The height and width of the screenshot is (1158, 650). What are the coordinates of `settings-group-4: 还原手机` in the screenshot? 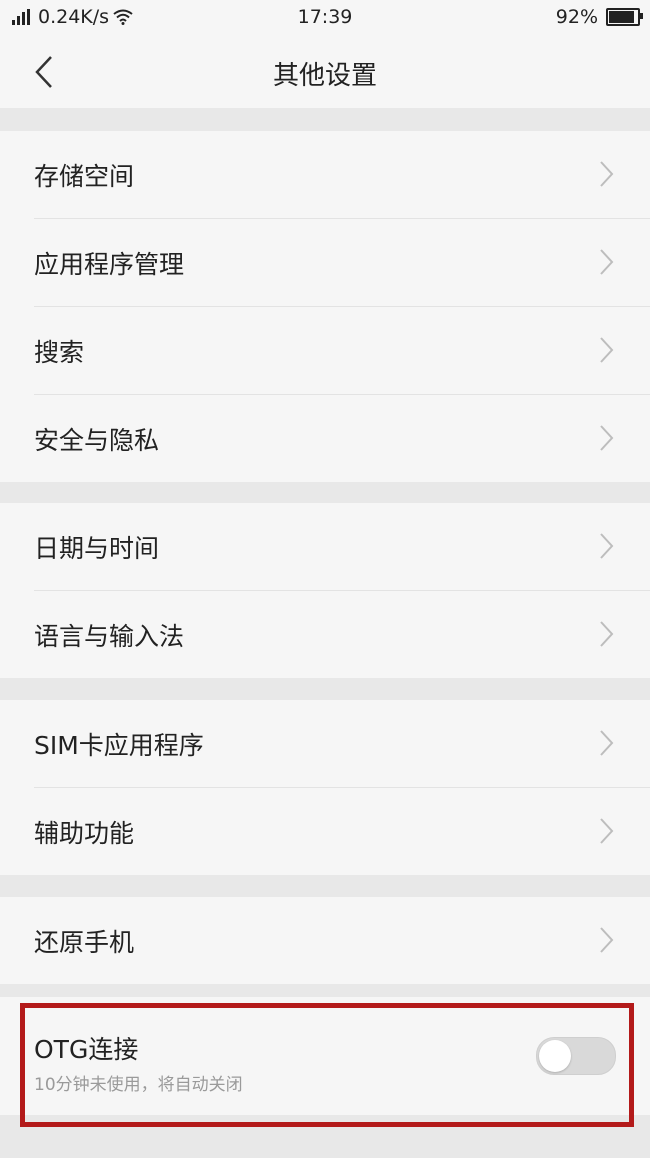 It's located at (325, 940).